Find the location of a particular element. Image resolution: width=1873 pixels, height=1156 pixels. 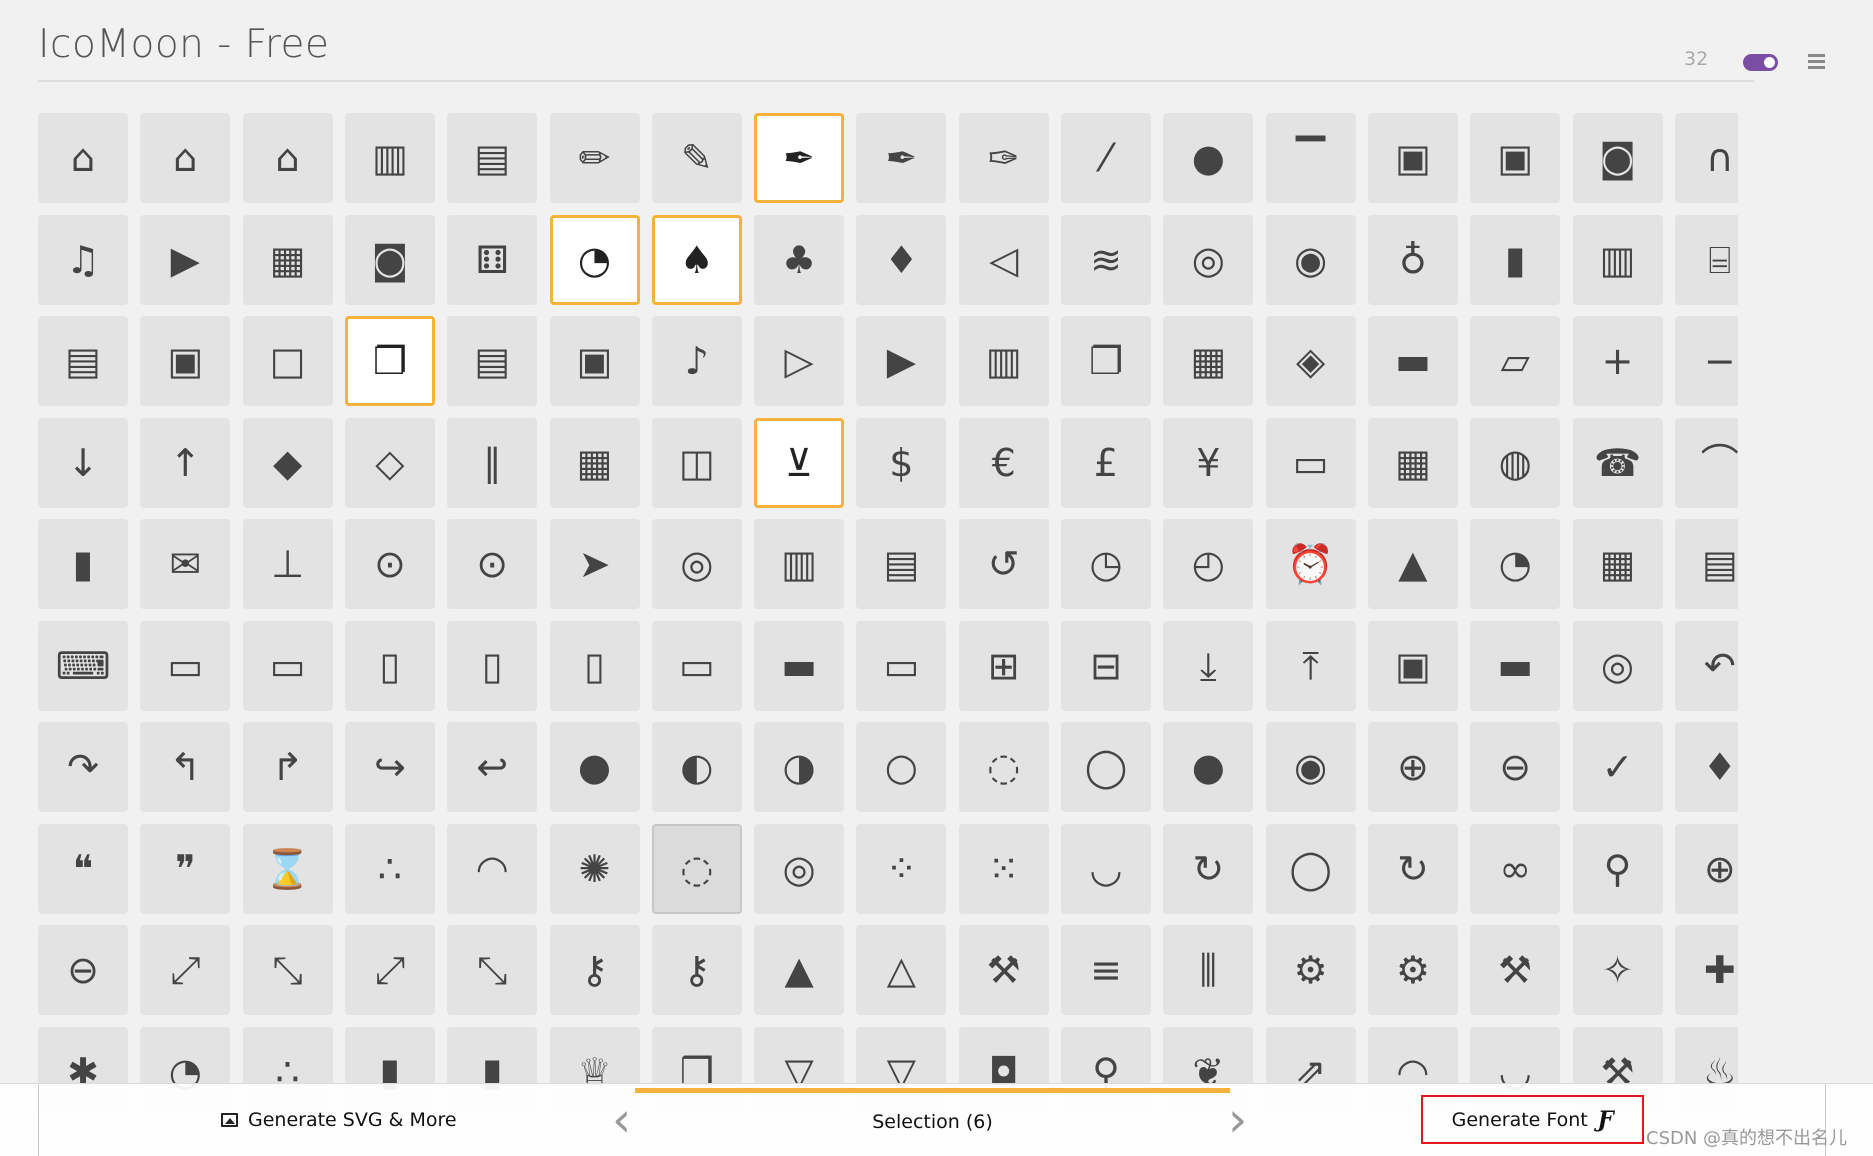

icon-tile-mobile2: ▯ is located at coordinates (492, 665).